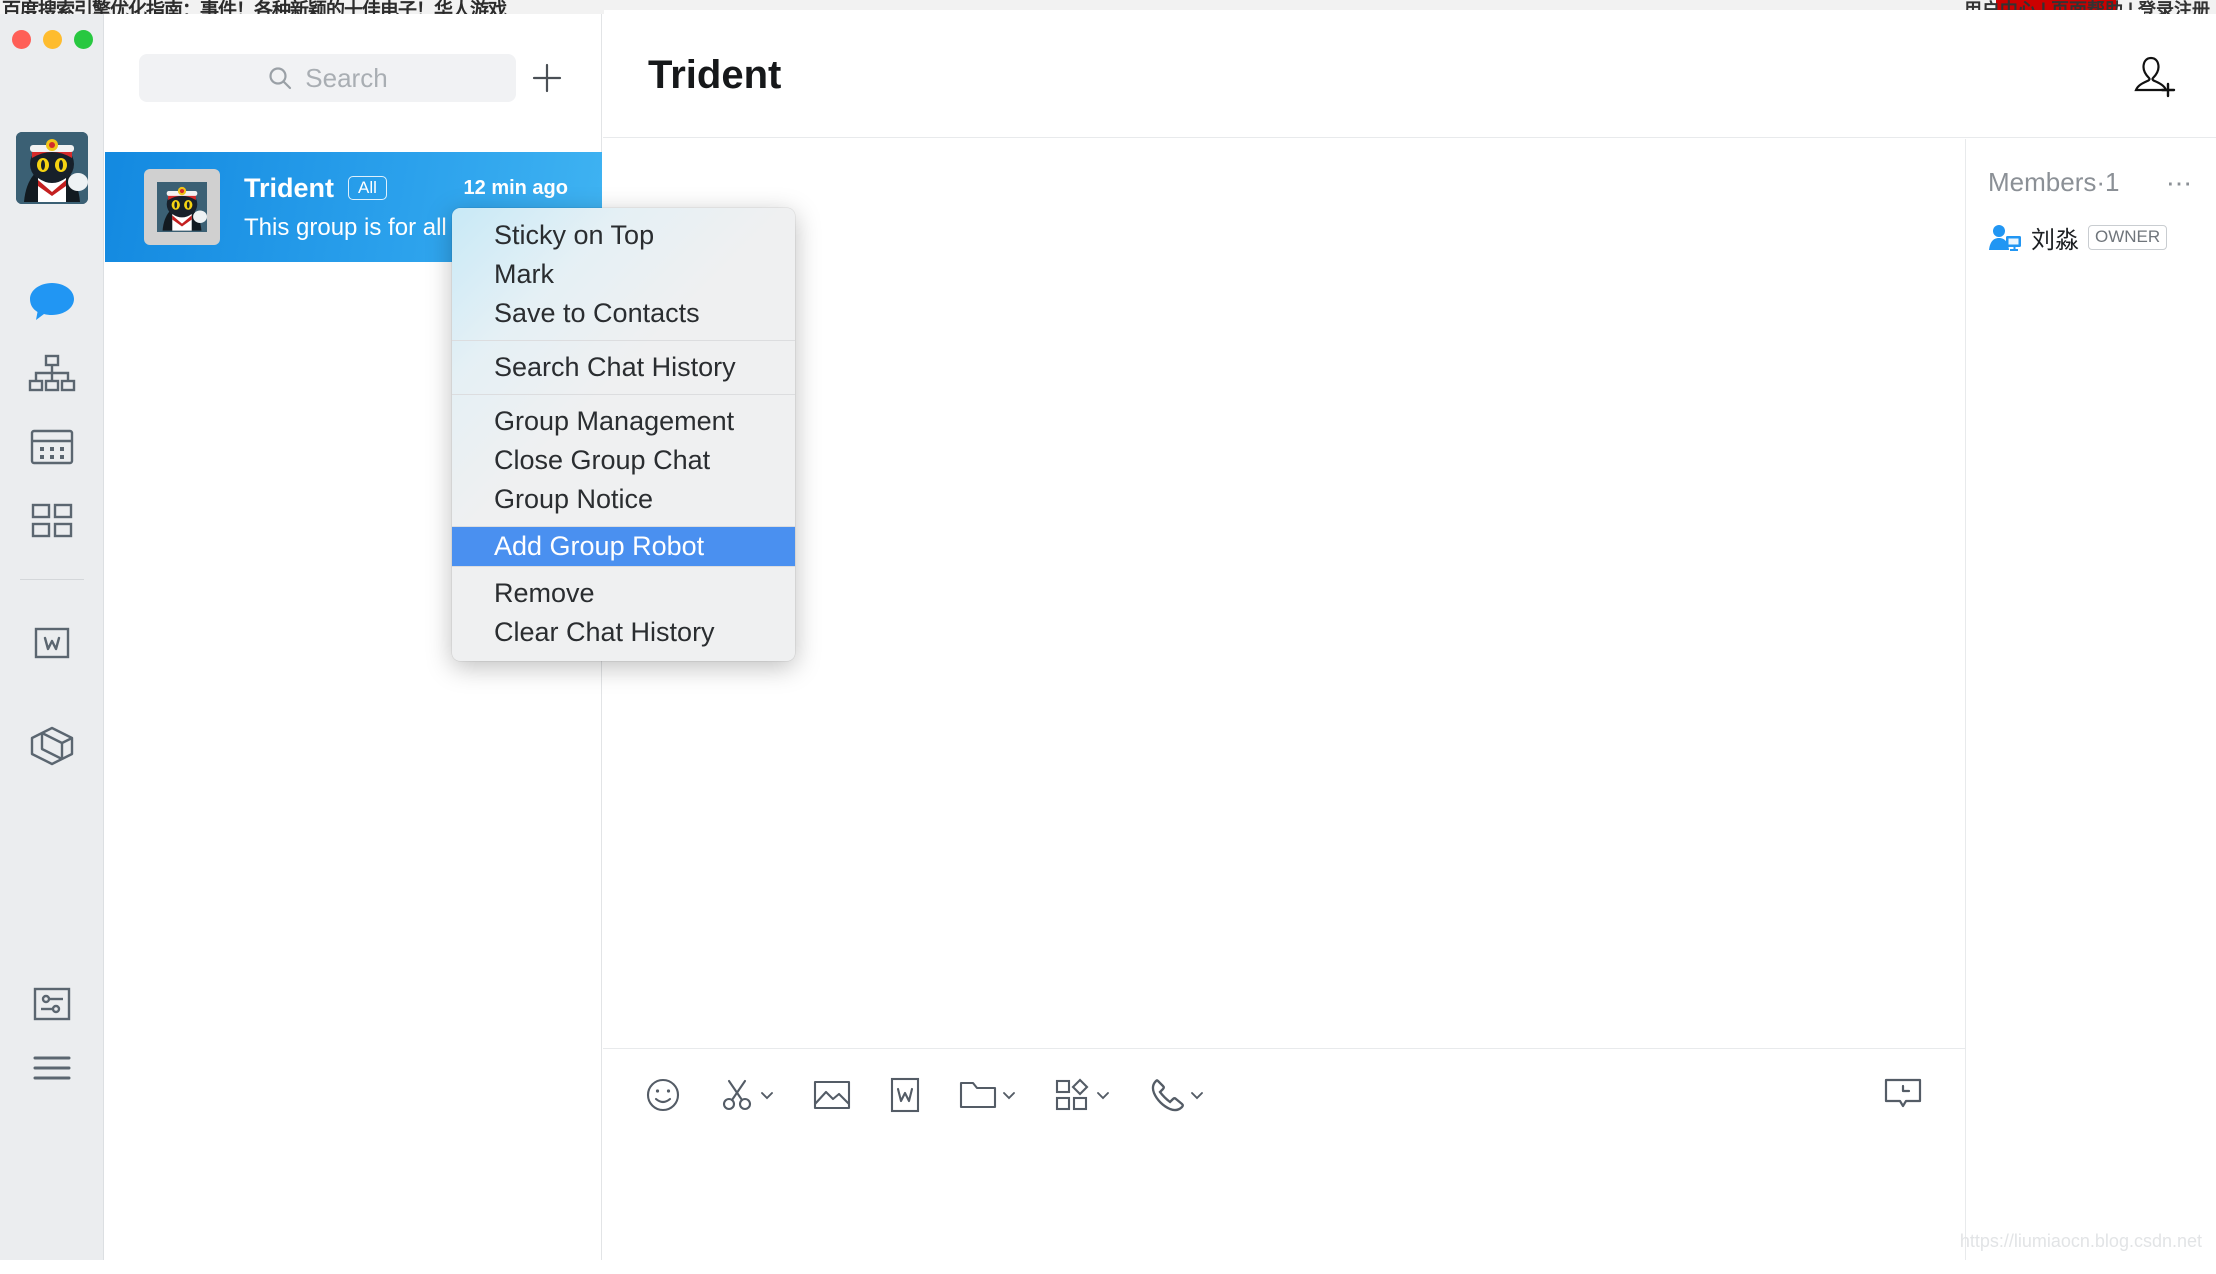 Image resolution: width=2216 pixels, height=1274 pixels. What do you see at coordinates (623, 499) in the screenshot?
I see `menu-item-group-notice: Group Notice` at bounding box center [623, 499].